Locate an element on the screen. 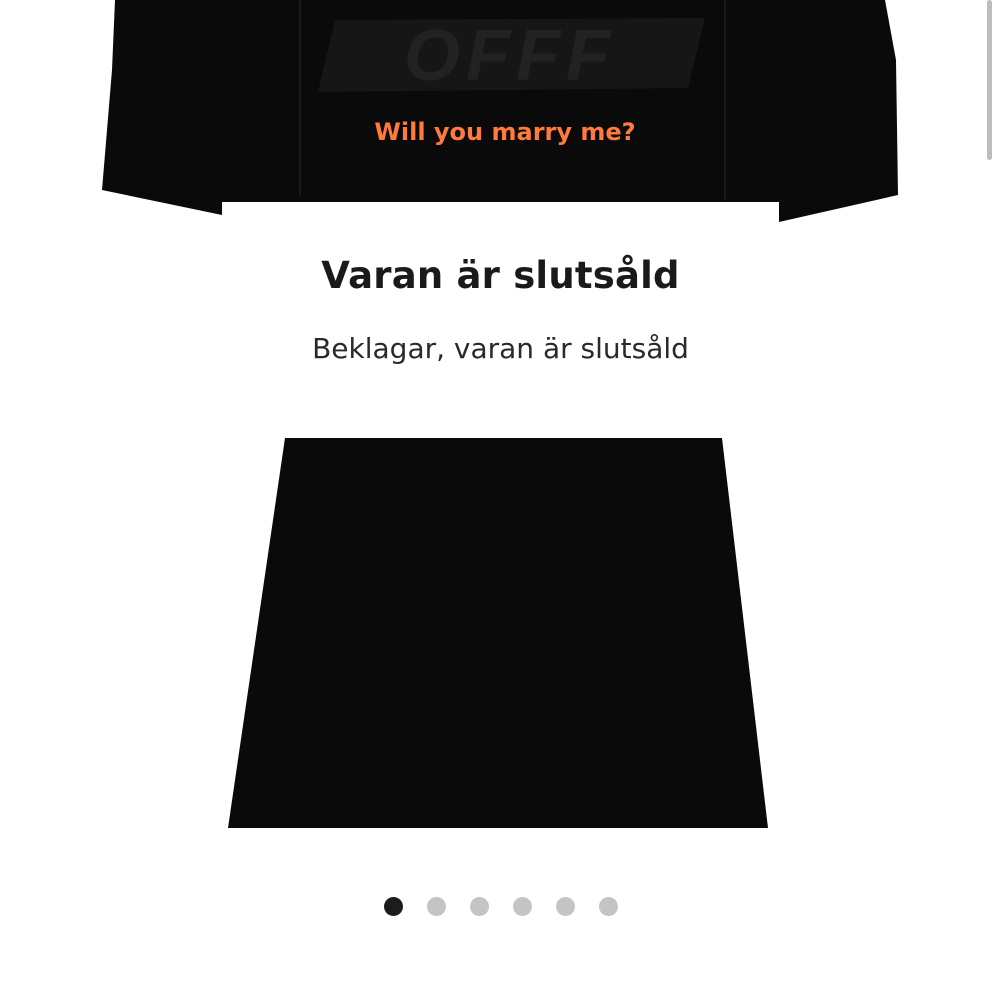 The width and height of the screenshot is (1000, 1001). shirt-logo-text: OFFF is located at coordinates (510, 56).